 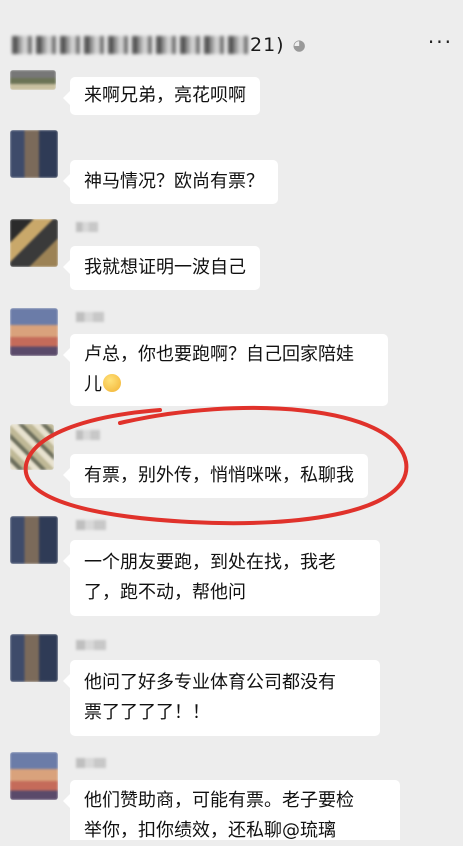 I want to click on message-text: 他们赞助商，可能有票。老子要检, so click(x=219, y=800).